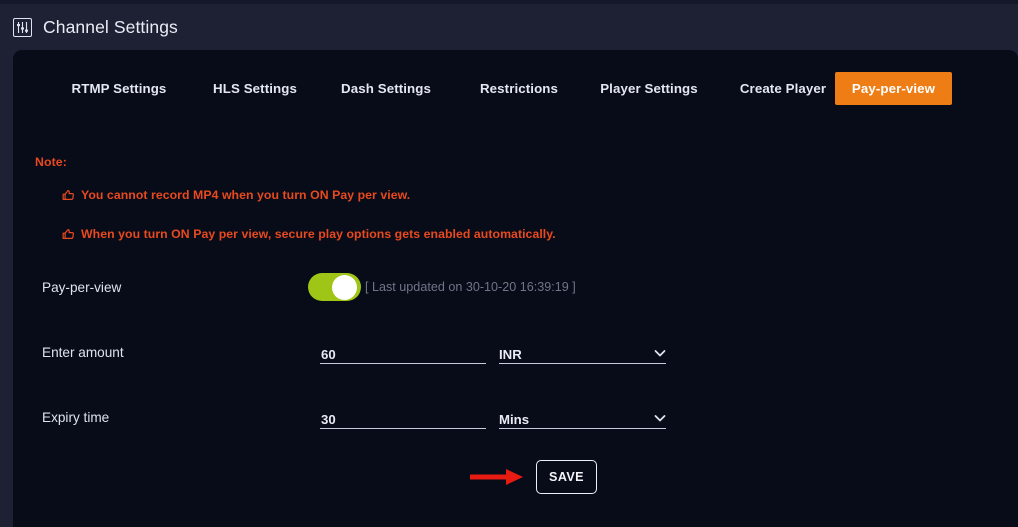 Image resolution: width=1018 pixels, height=527 pixels. Describe the element at coordinates (510, 354) in the screenshot. I see `currency-select-value: INR` at that location.